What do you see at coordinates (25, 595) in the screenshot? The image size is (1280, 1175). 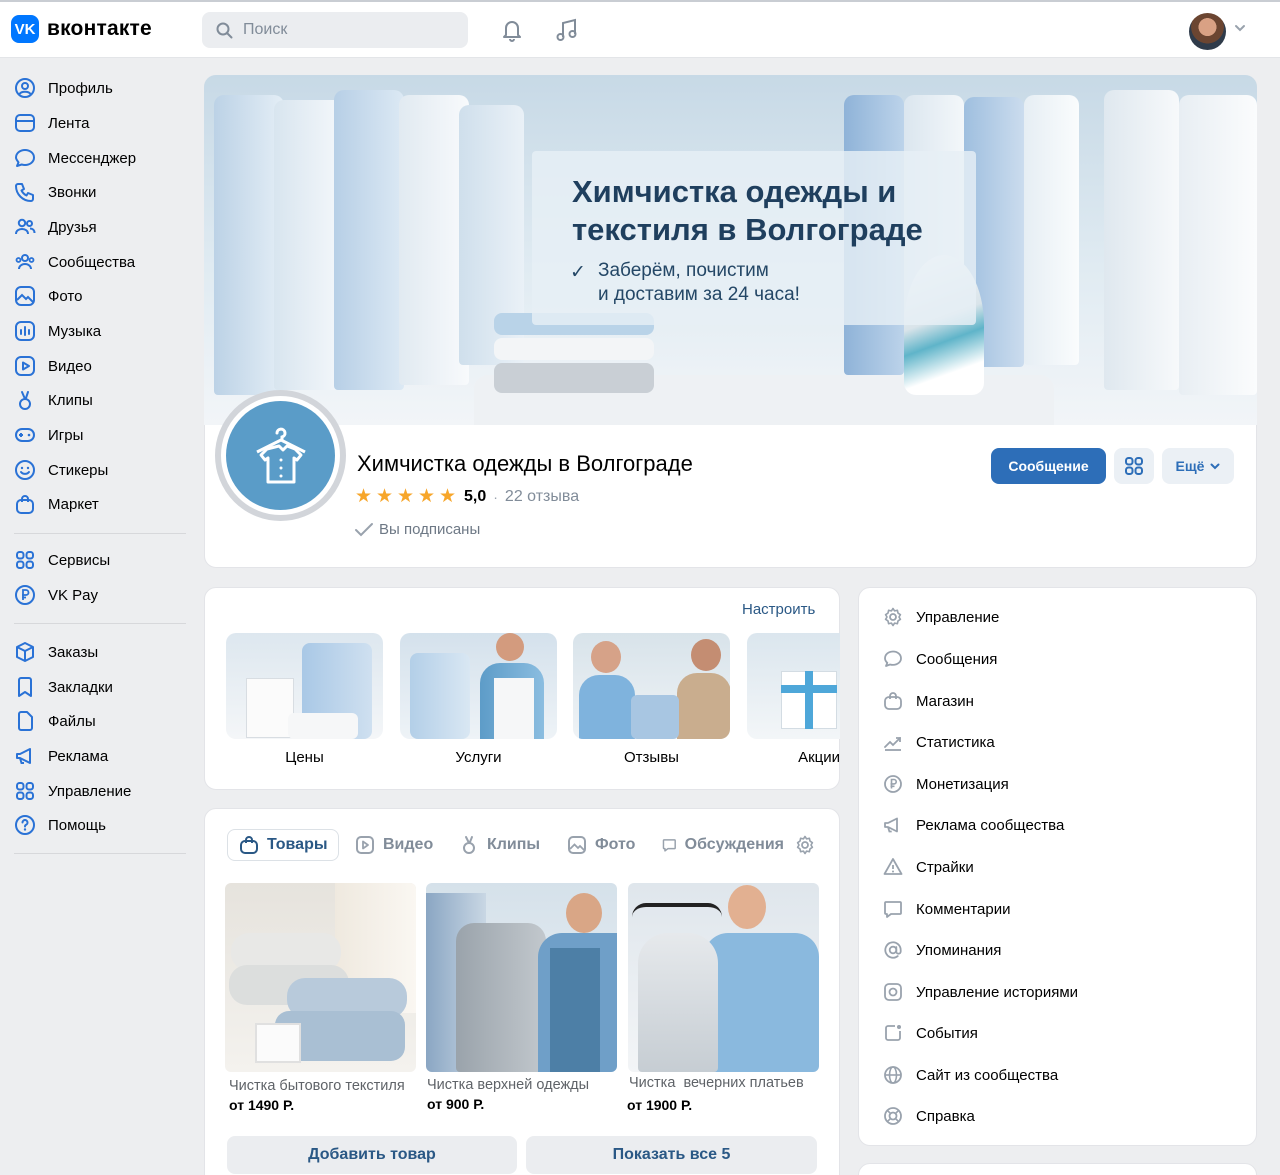 I see `vkpay-icon` at bounding box center [25, 595].